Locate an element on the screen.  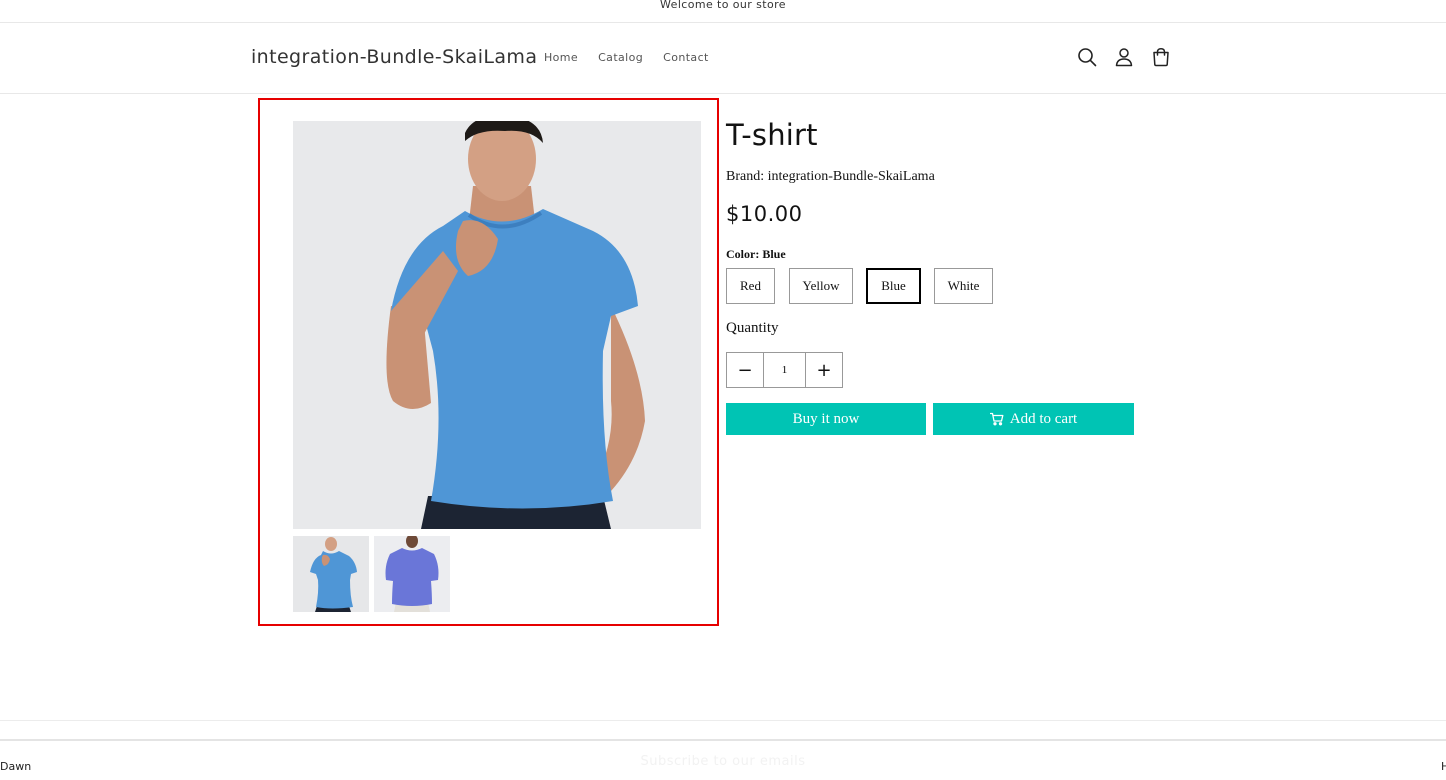
color-option-yellow: Yellow is located at coordinates (821, 286).